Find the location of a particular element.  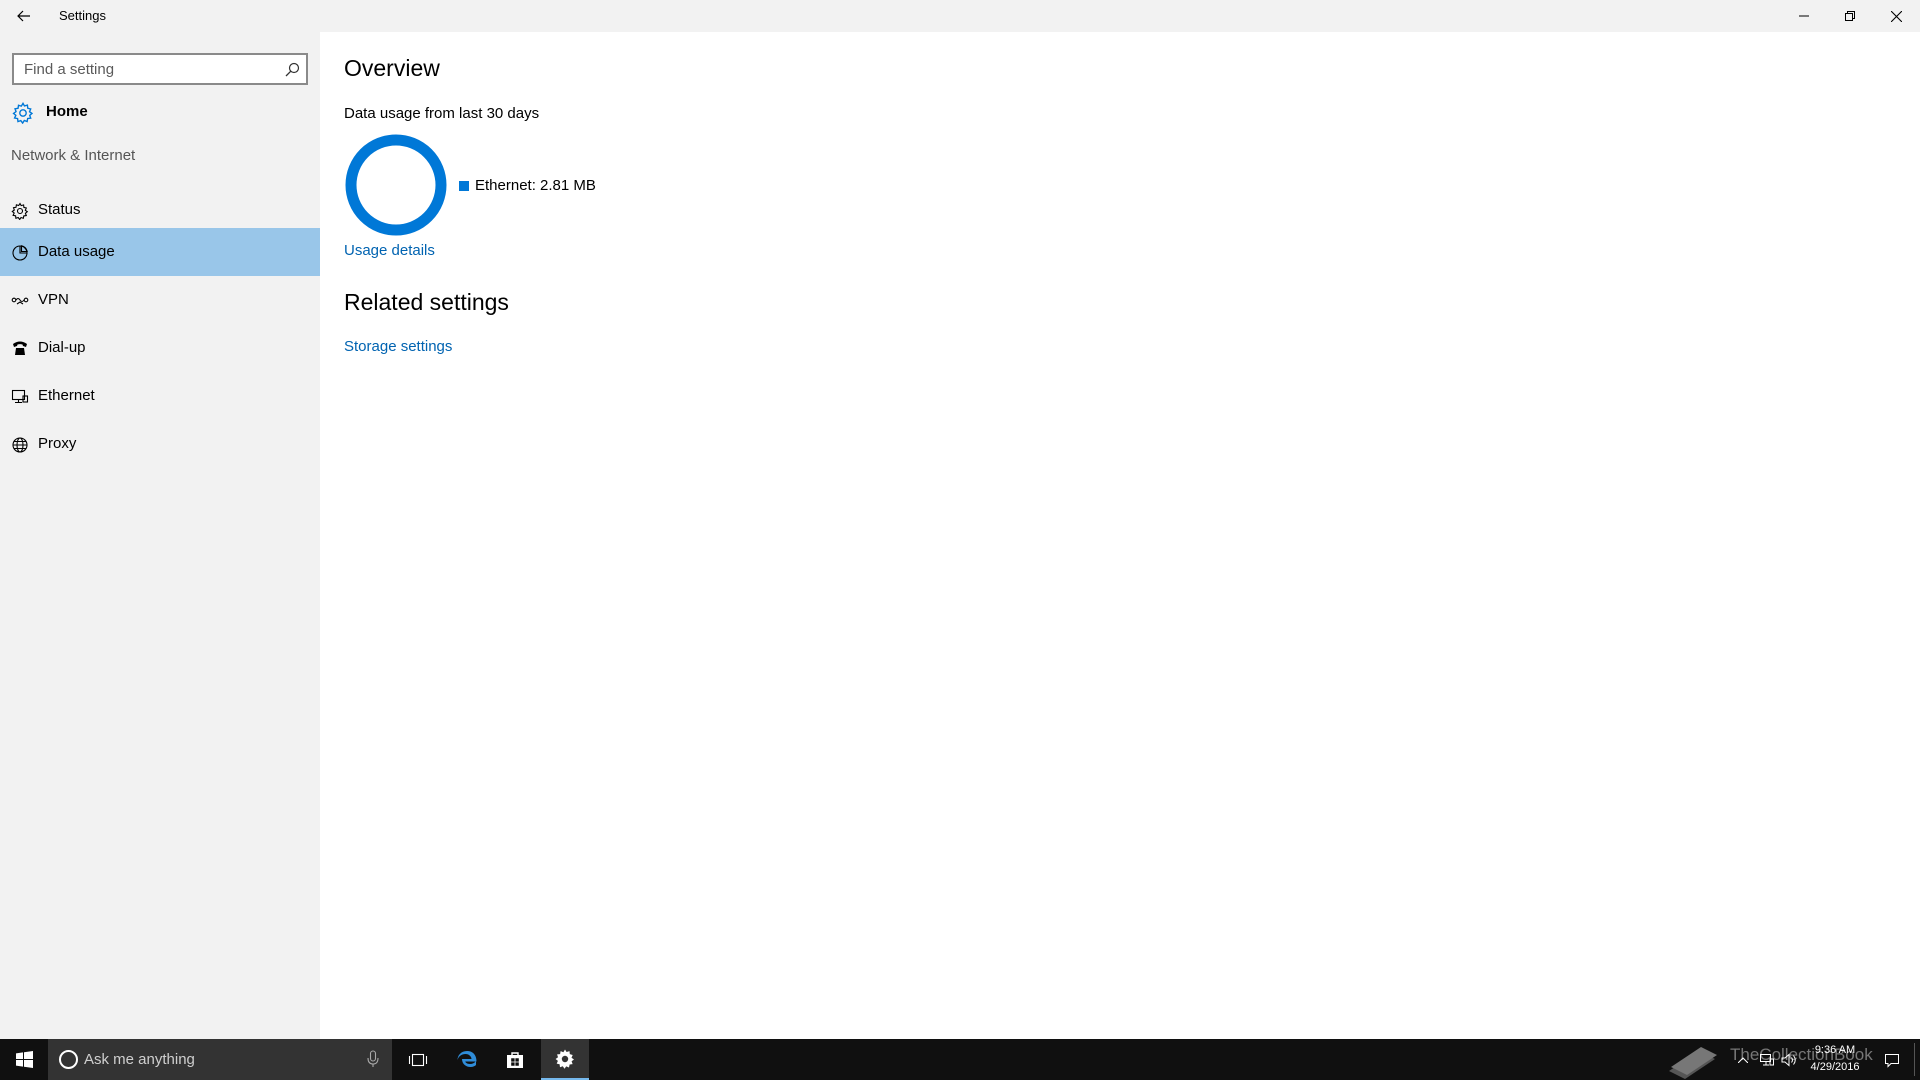

minimize-icon is located at coordinates (1804, 16).